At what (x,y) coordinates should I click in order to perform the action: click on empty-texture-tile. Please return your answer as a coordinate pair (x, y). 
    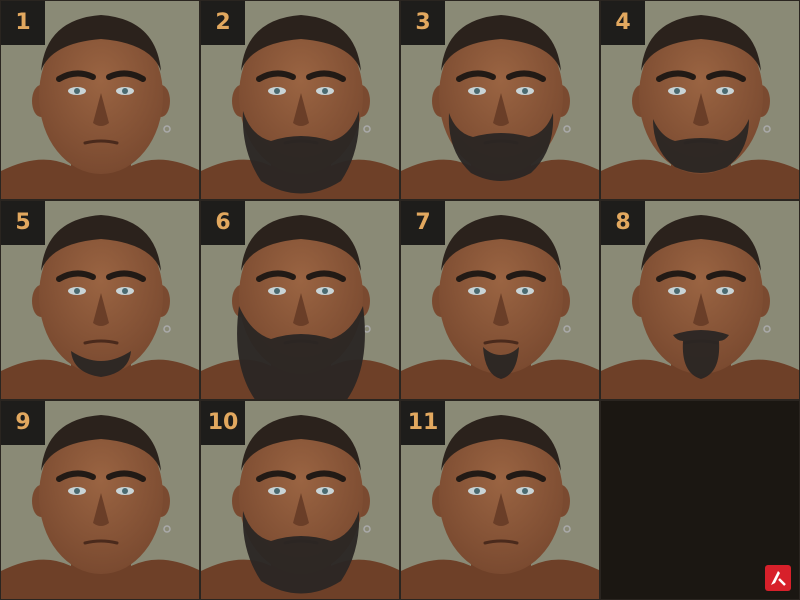
    Looking at the image, I should click on (700, 500).